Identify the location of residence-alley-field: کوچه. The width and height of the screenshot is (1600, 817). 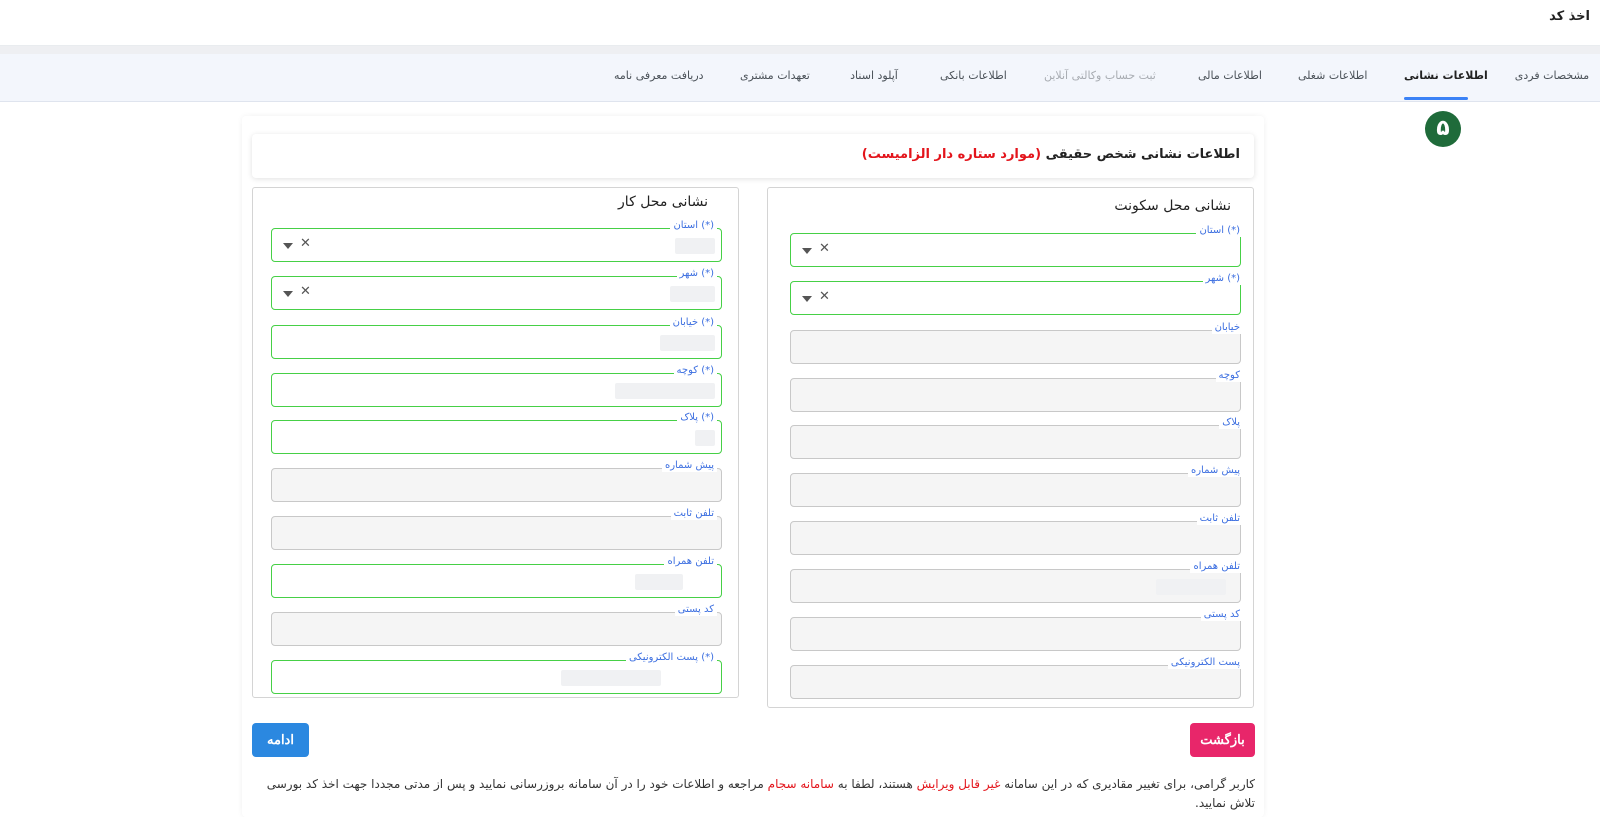
(1016, 391).